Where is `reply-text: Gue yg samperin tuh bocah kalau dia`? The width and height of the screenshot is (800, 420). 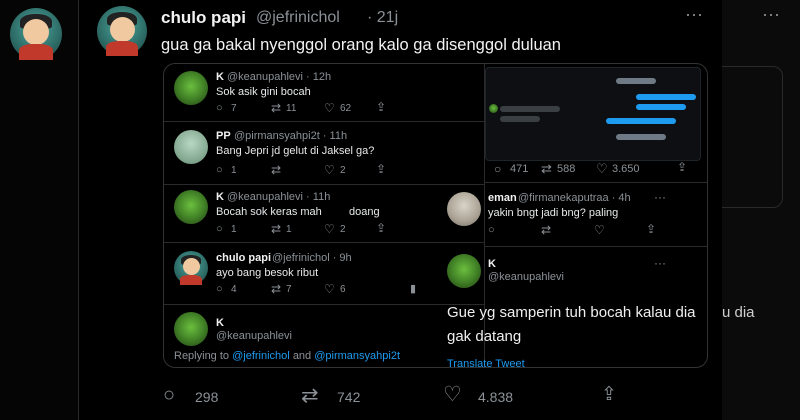 reply-text: Gue yg samperin tuh bocah kalau dia is located at coordinates (571, 312).